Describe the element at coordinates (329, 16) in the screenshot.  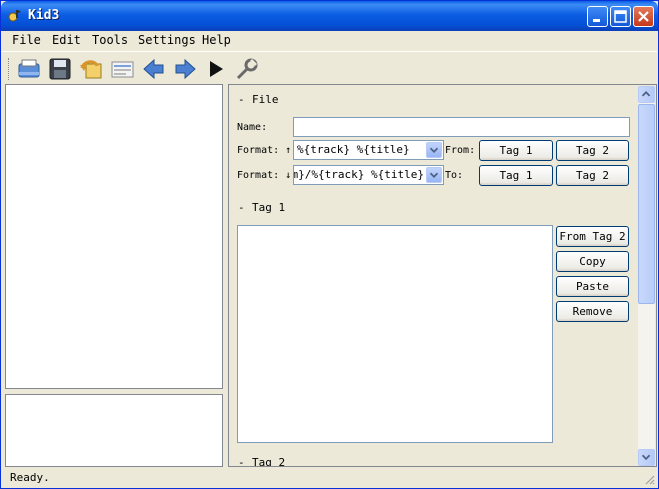
I see `title-bar: Kid3` at that location.